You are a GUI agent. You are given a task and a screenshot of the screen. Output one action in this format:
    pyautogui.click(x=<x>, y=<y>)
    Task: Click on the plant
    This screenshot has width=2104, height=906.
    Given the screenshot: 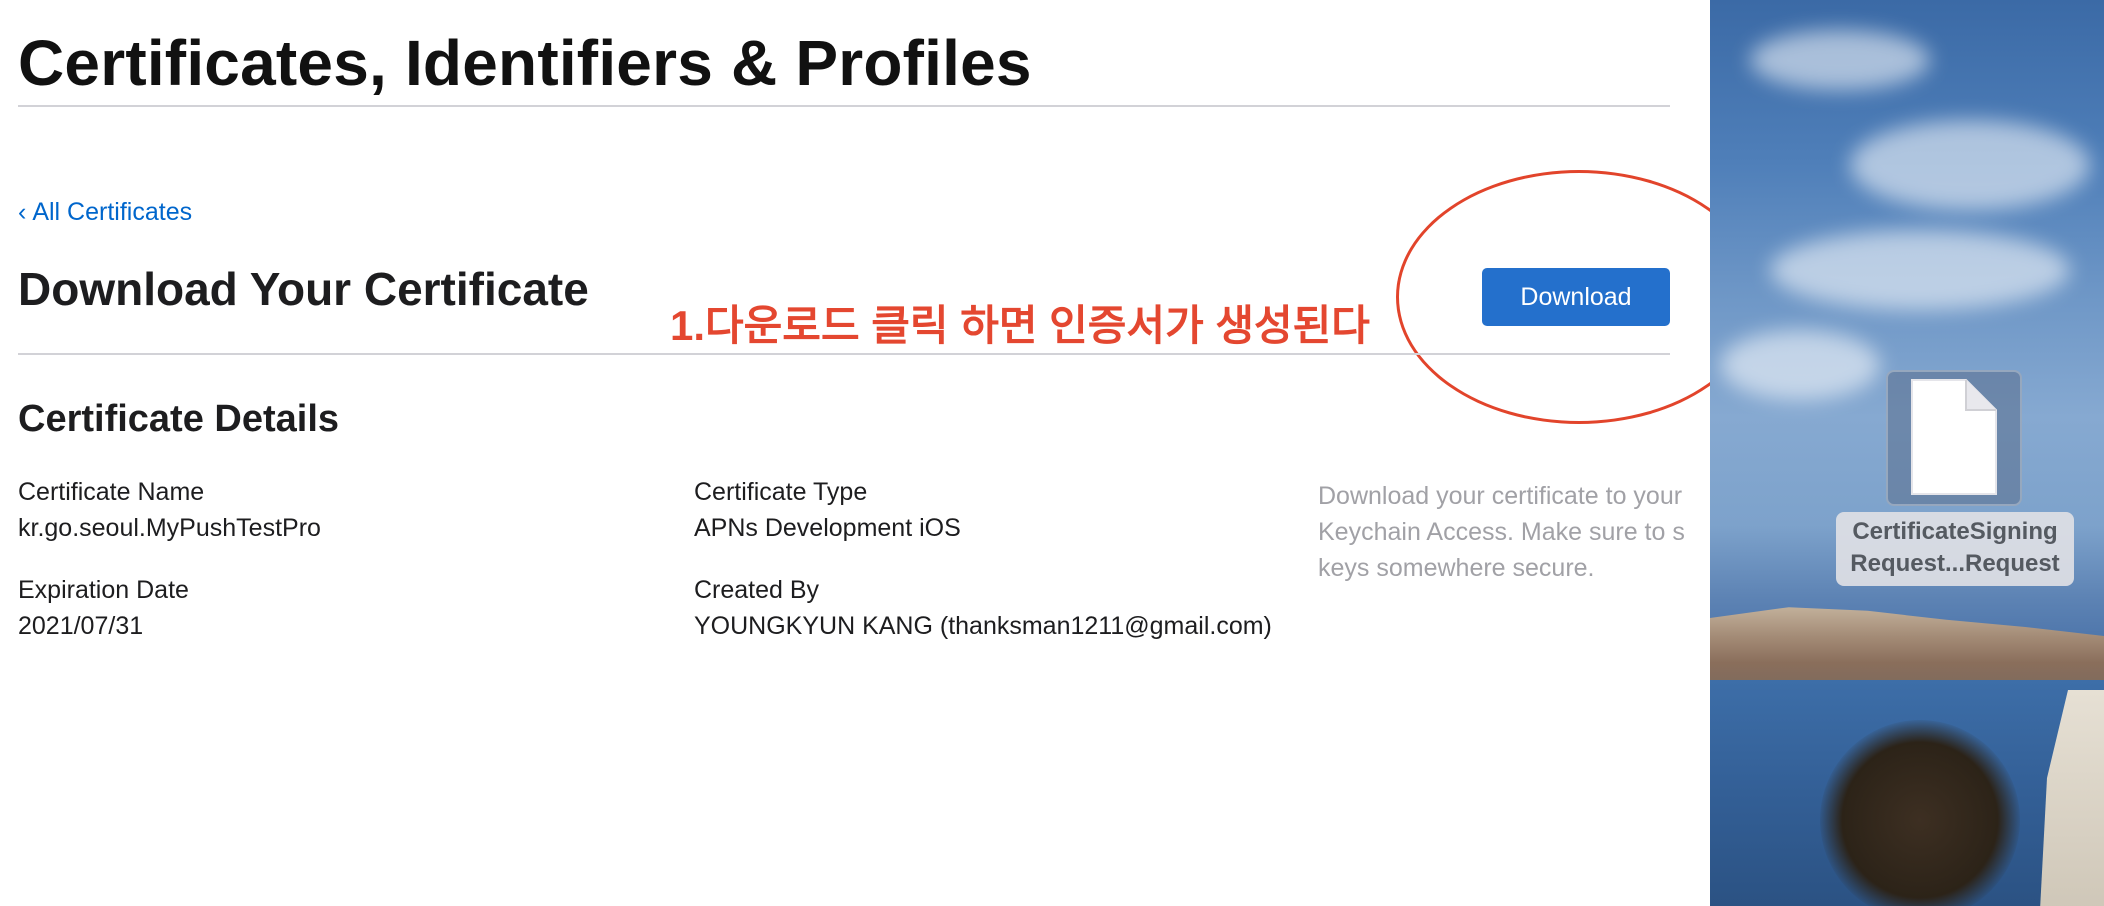 What is the action you would take?
    pyautogui.click(x=1920, y=813)
    